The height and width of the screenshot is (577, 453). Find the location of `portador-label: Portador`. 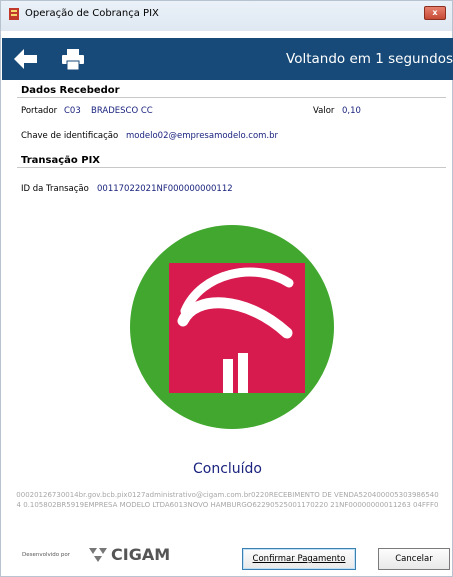

portador-label: Portador is located at coordinates (39, 111).